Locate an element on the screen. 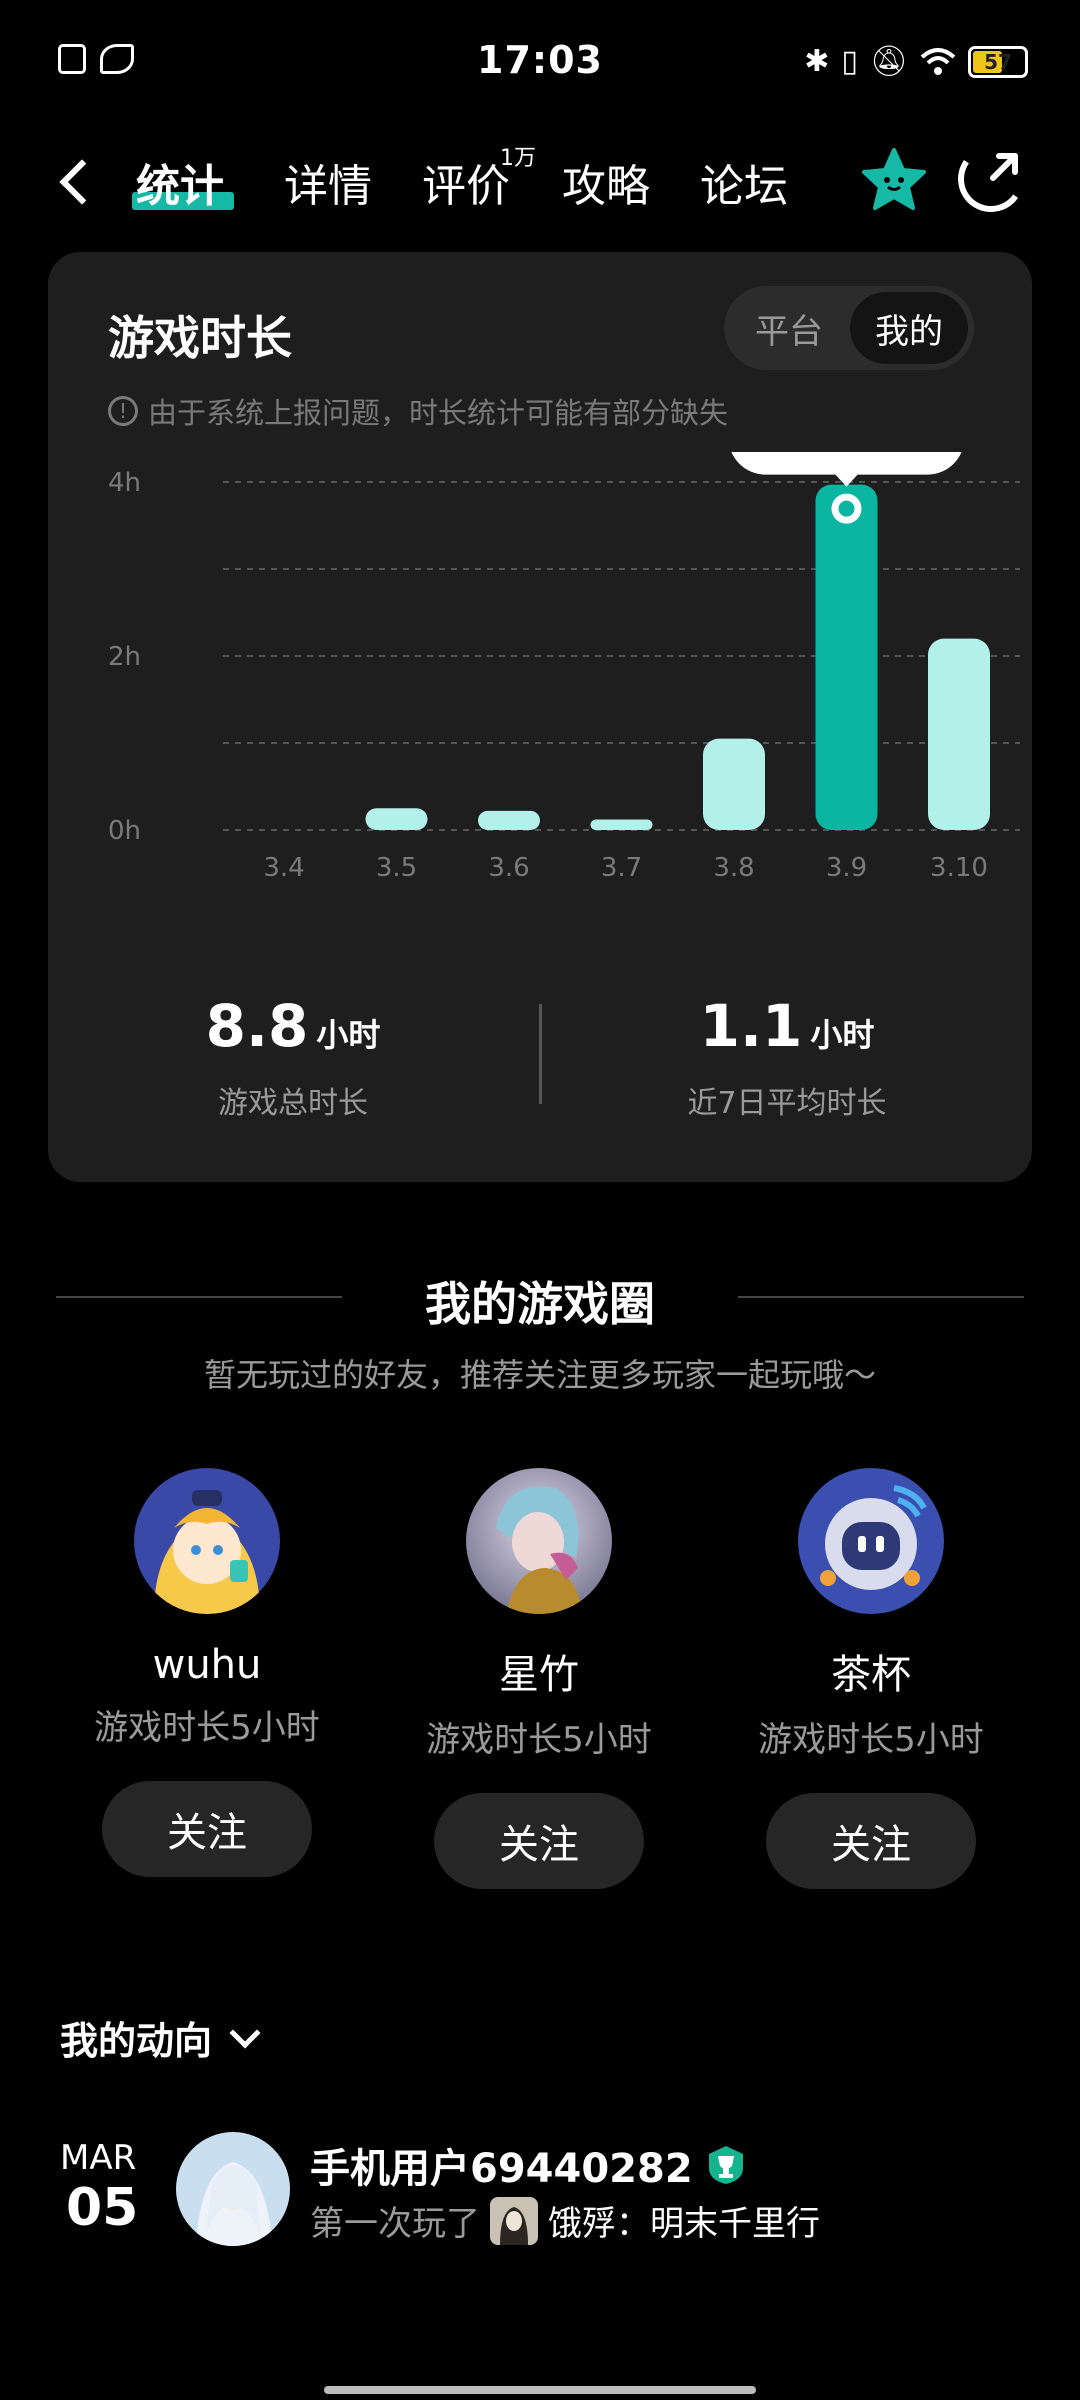 The width and height of the screenshot is (1080, 2400). tab-guides: 攻略 is located at coordinates (606, 182).